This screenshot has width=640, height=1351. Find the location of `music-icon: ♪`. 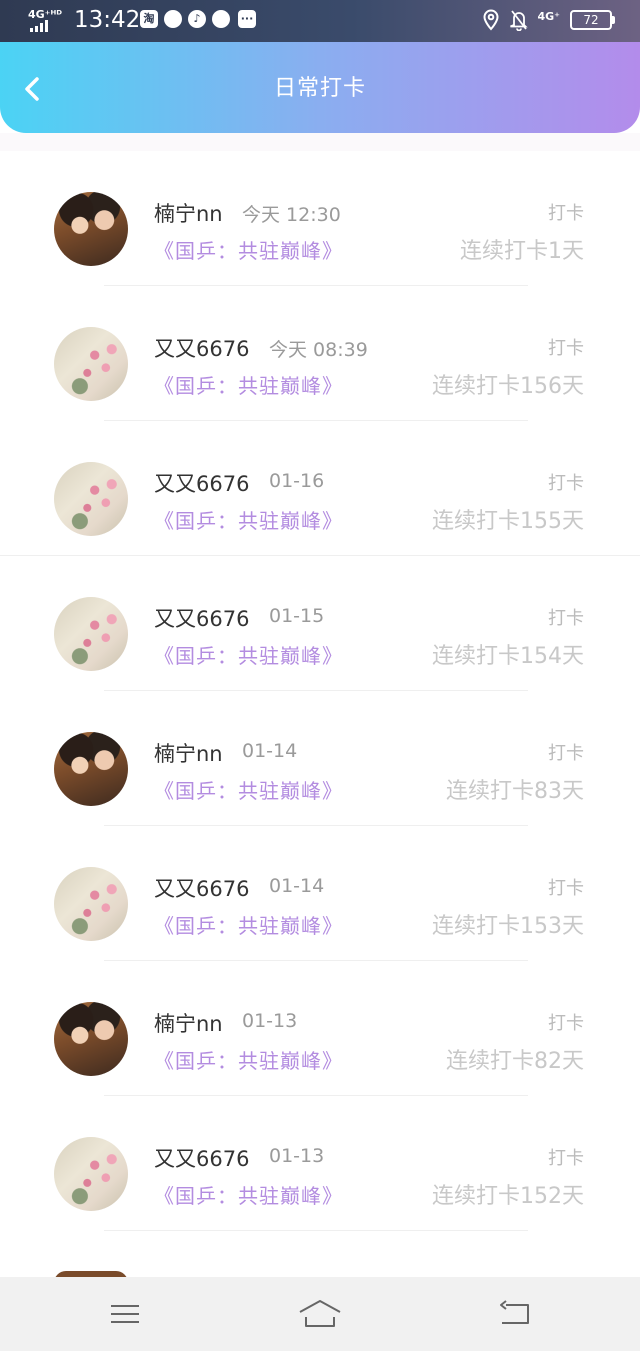

music-icon: ♪ is located at coordinates (197, 19).